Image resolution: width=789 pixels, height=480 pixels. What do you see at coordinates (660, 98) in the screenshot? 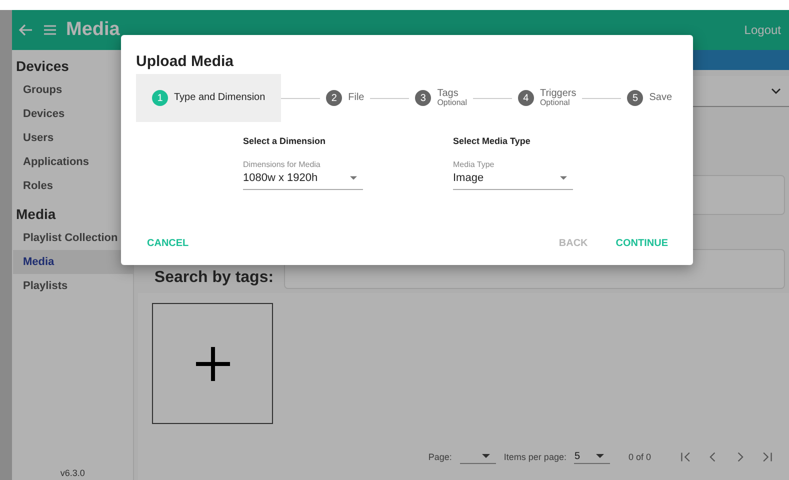
I see `step-label: Save` at bounding box center [660, 98].